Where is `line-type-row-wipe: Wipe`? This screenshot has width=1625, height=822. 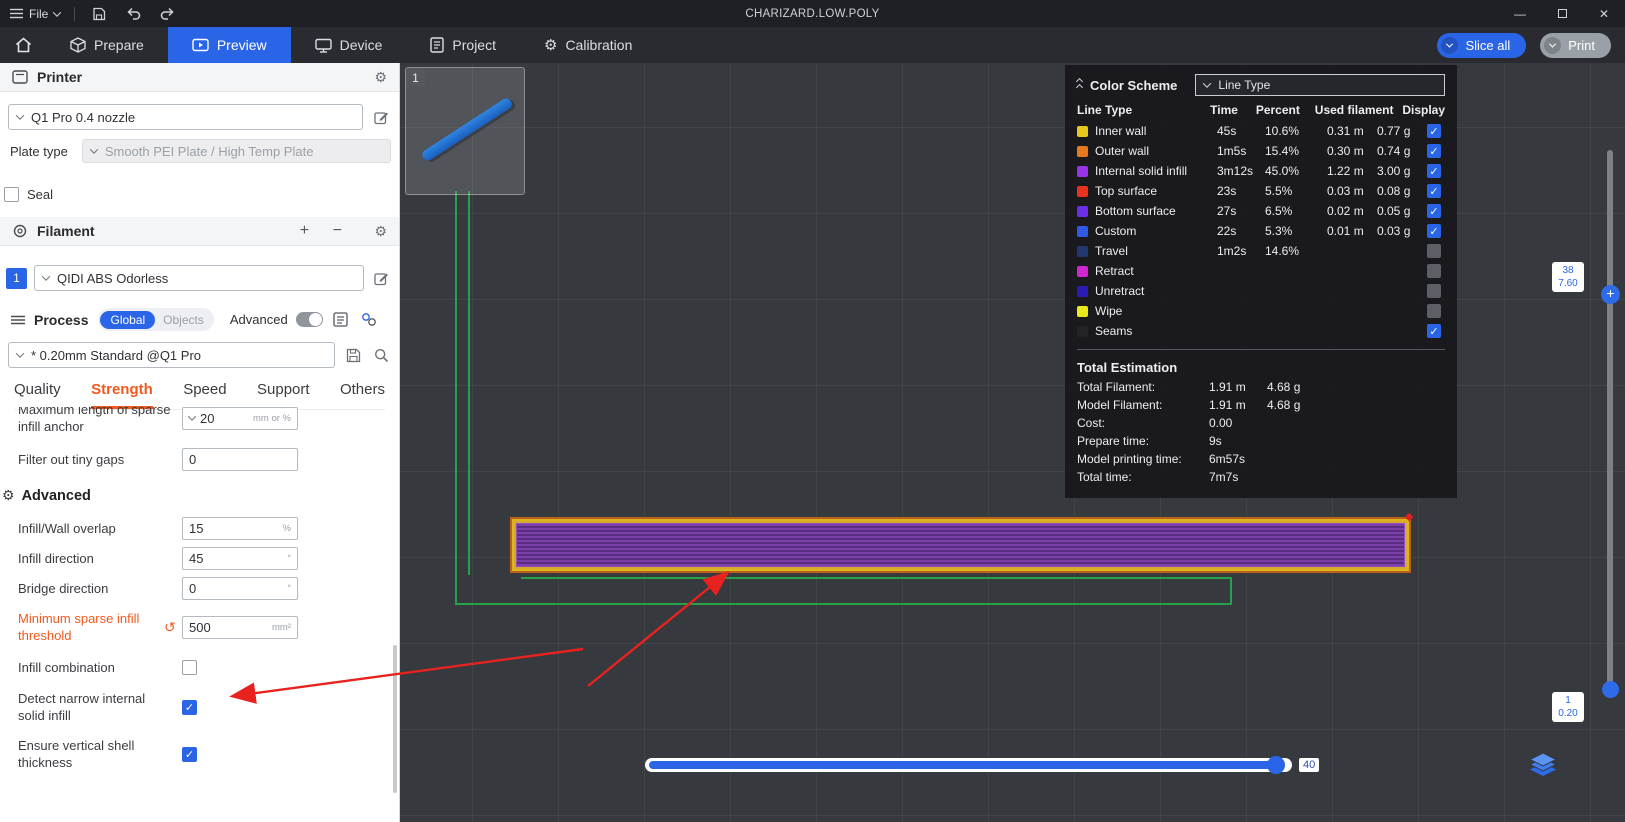
line-type-row-wipe: Wipe is located at coordinates (1261, 311).